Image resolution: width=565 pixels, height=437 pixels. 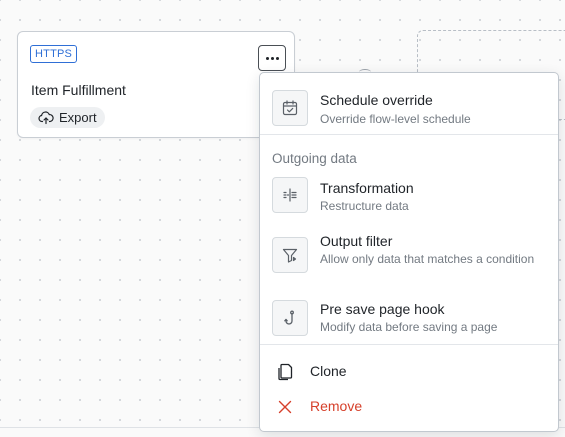 I want to click on schedule-override-subtitle: Override flow-level schedule, so click(x=395, y=119).